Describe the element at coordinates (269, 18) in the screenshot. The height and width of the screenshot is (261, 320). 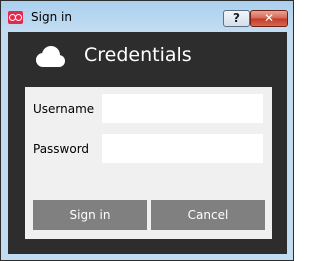
I see `close-button: ✕` at that location.